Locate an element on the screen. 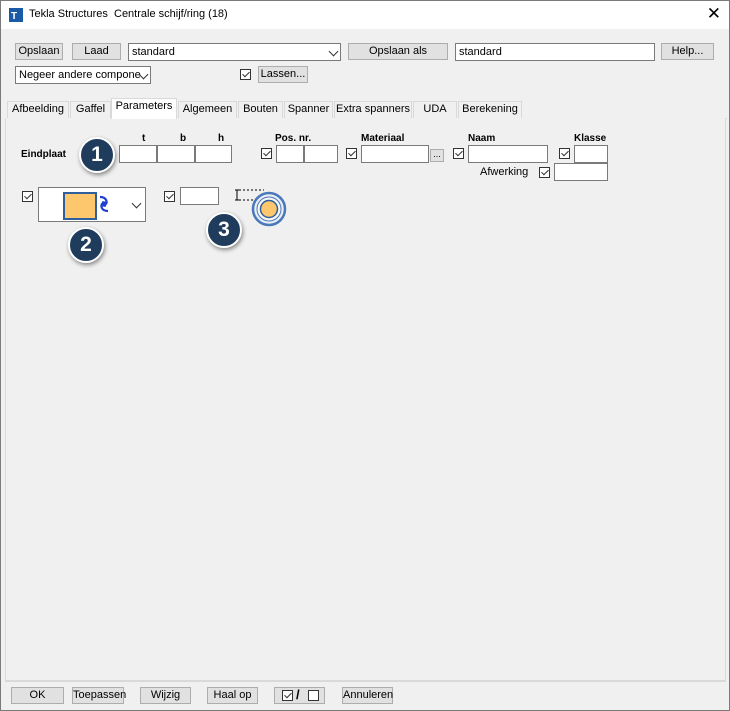  pos-prefix-input is located at coordinates (290, 154).